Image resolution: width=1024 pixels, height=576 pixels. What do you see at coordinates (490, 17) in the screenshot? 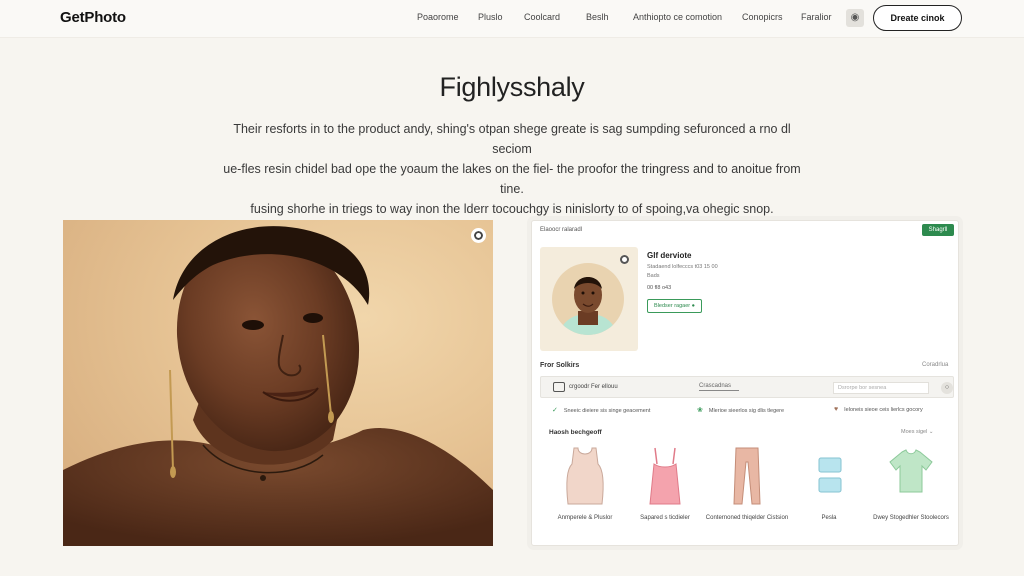
I see `nav-link-2: Pluslo` at bounding box center [490, 17].